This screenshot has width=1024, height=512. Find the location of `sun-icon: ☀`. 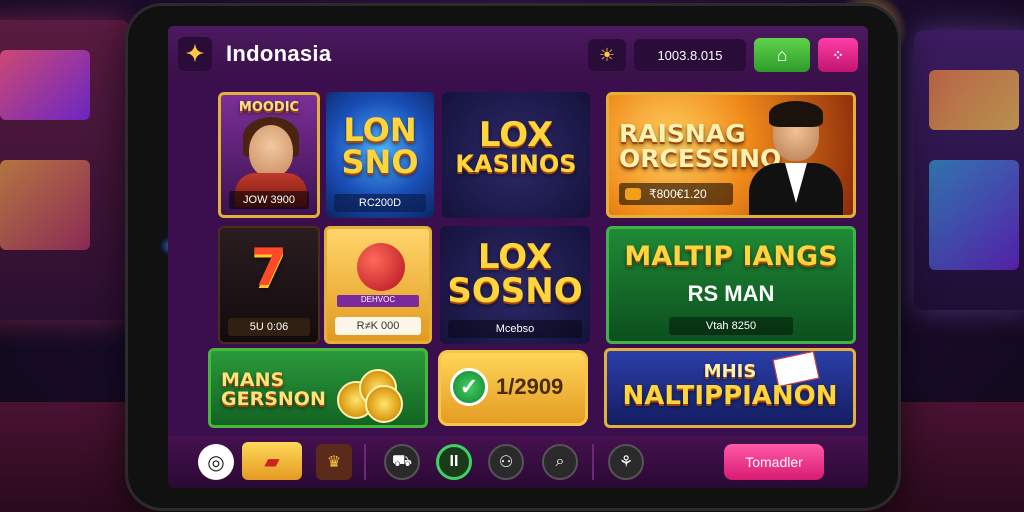

sun-icon: ☀ is located at coordinates (607, 55).